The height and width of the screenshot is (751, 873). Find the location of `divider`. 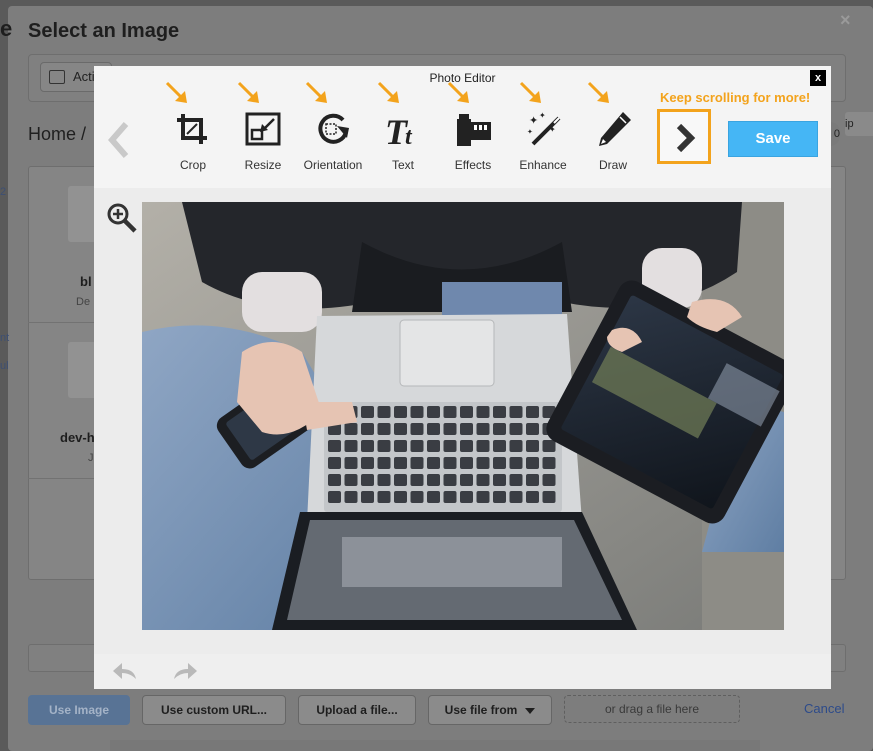

divider is located at coordinates (62, 478).